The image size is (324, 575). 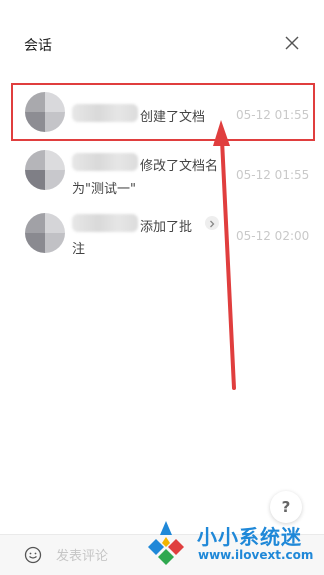 I want to click on watermark-url: www.ilovext.com, so click(x=256, y=555).